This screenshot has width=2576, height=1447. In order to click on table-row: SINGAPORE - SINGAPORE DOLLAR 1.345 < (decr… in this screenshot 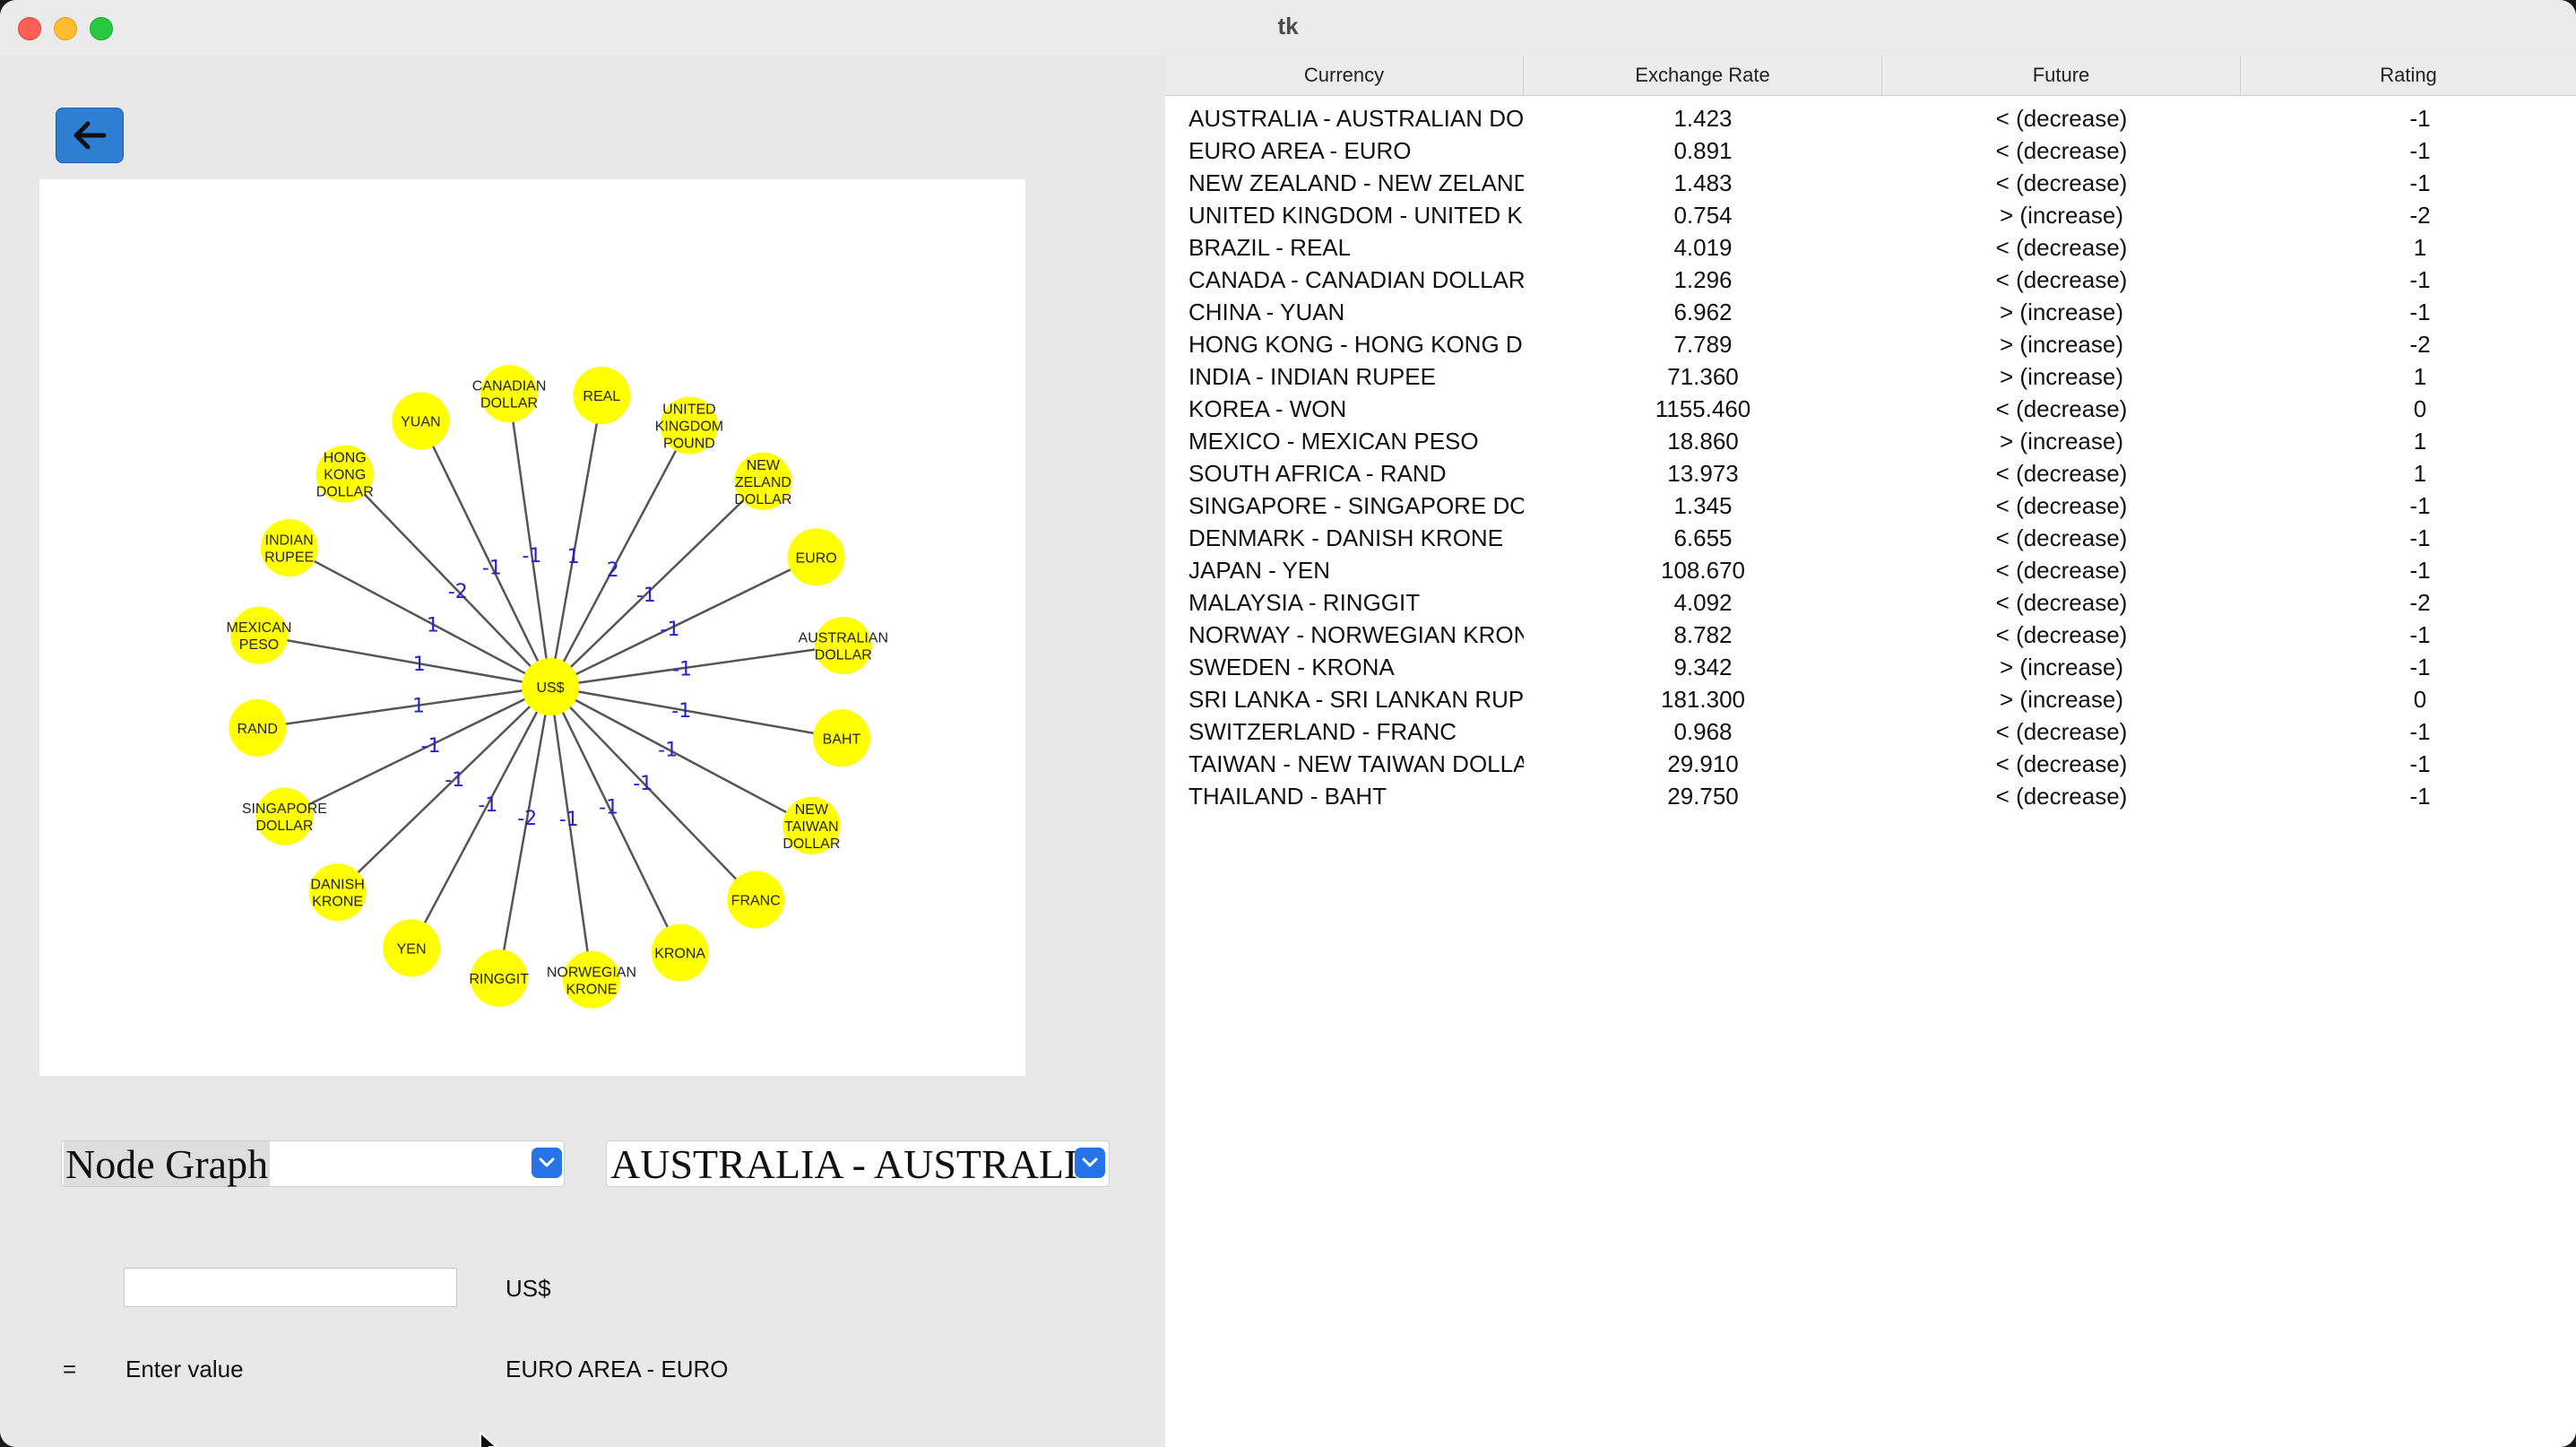, I will do `click(1870, 506)`.